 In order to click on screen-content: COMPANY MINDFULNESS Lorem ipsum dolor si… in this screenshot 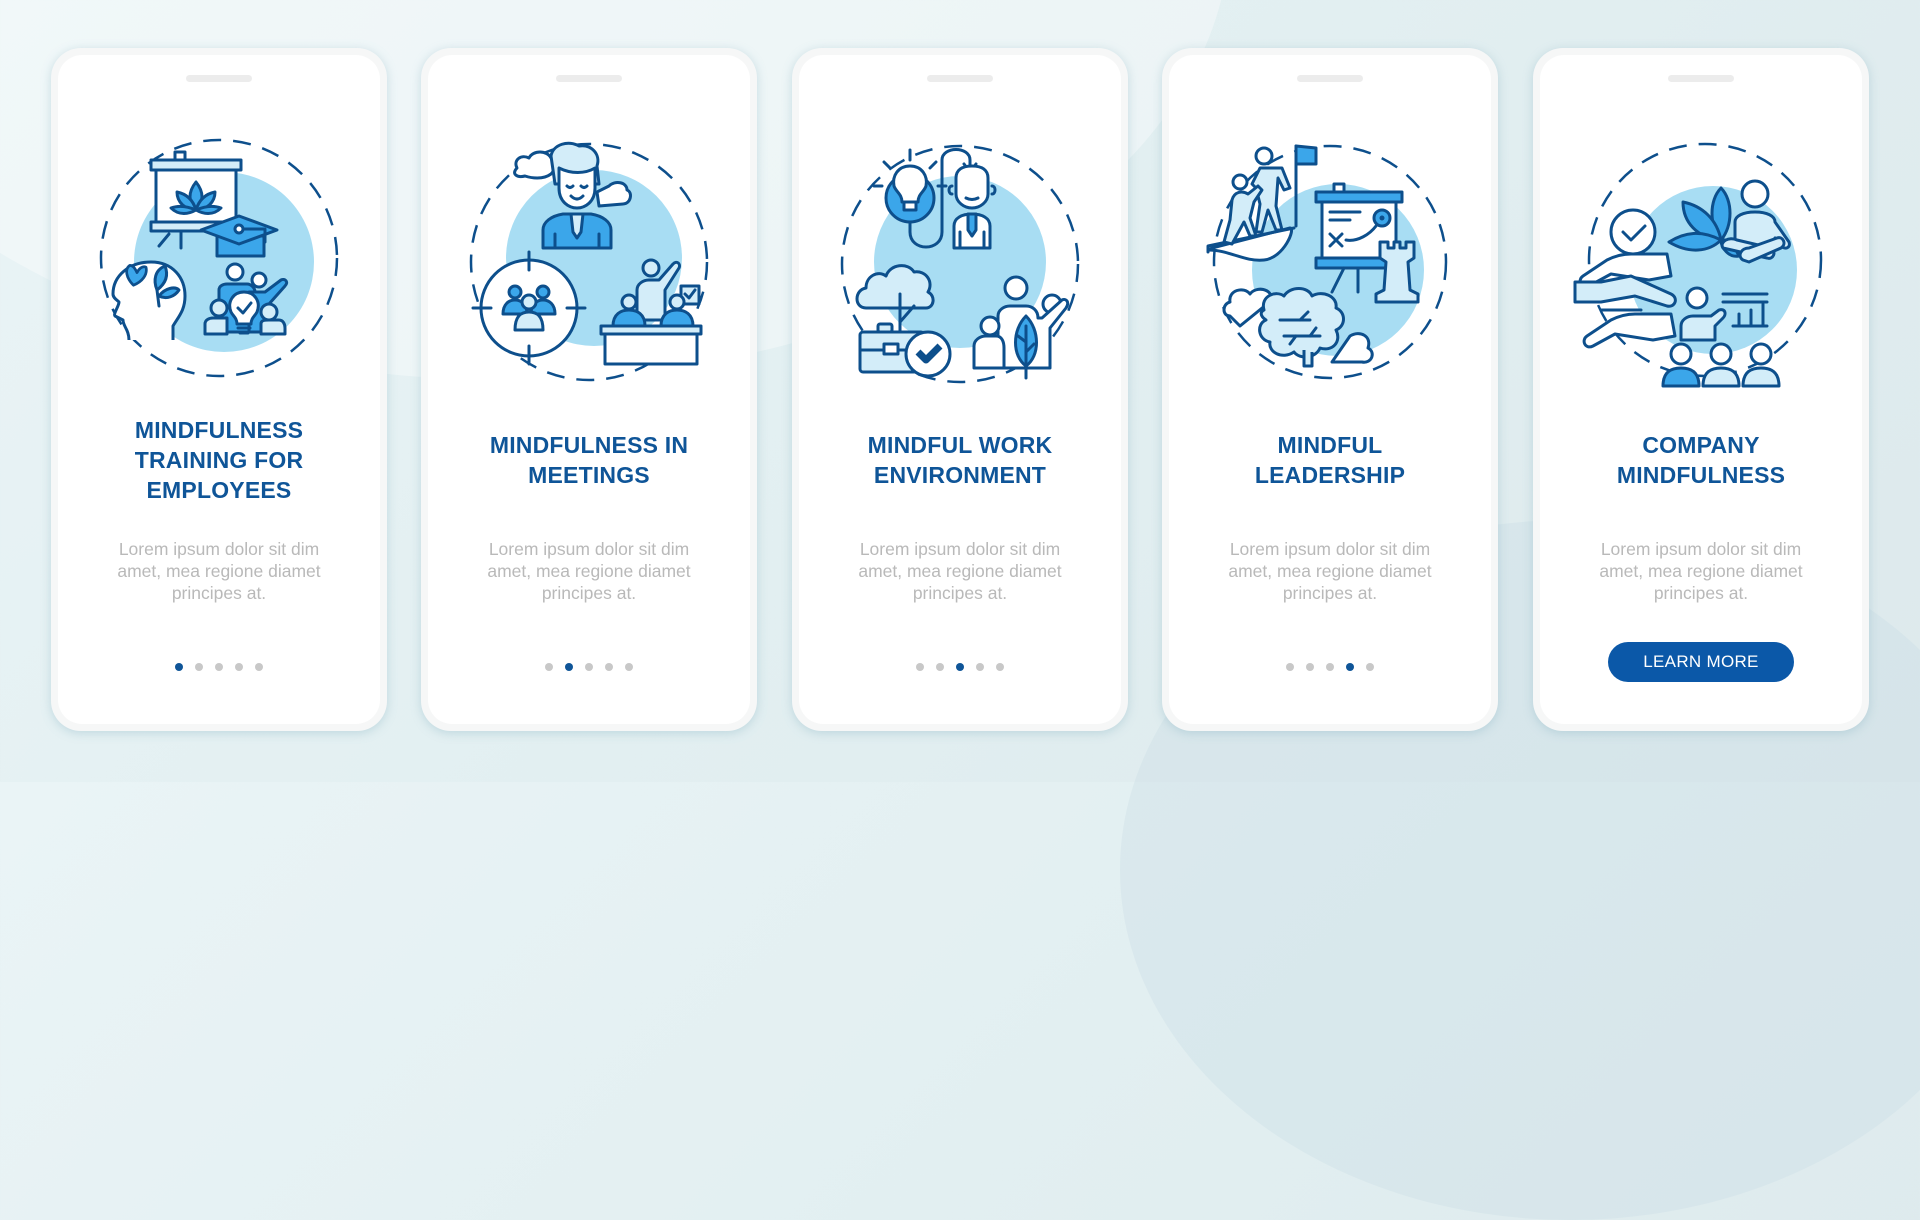, I will do `click(1701, 389)`.